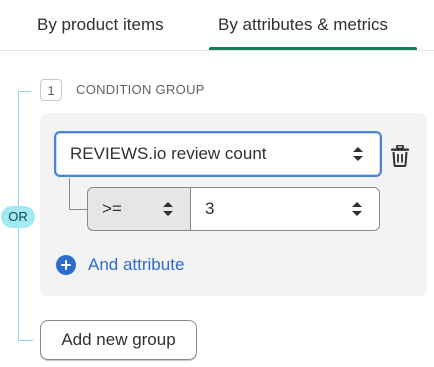 The width and height of the screenshot is (434, 367). Describe the element at coordinates (78, 194) in the screenshot. I see `nested-condition-connector` at that location.